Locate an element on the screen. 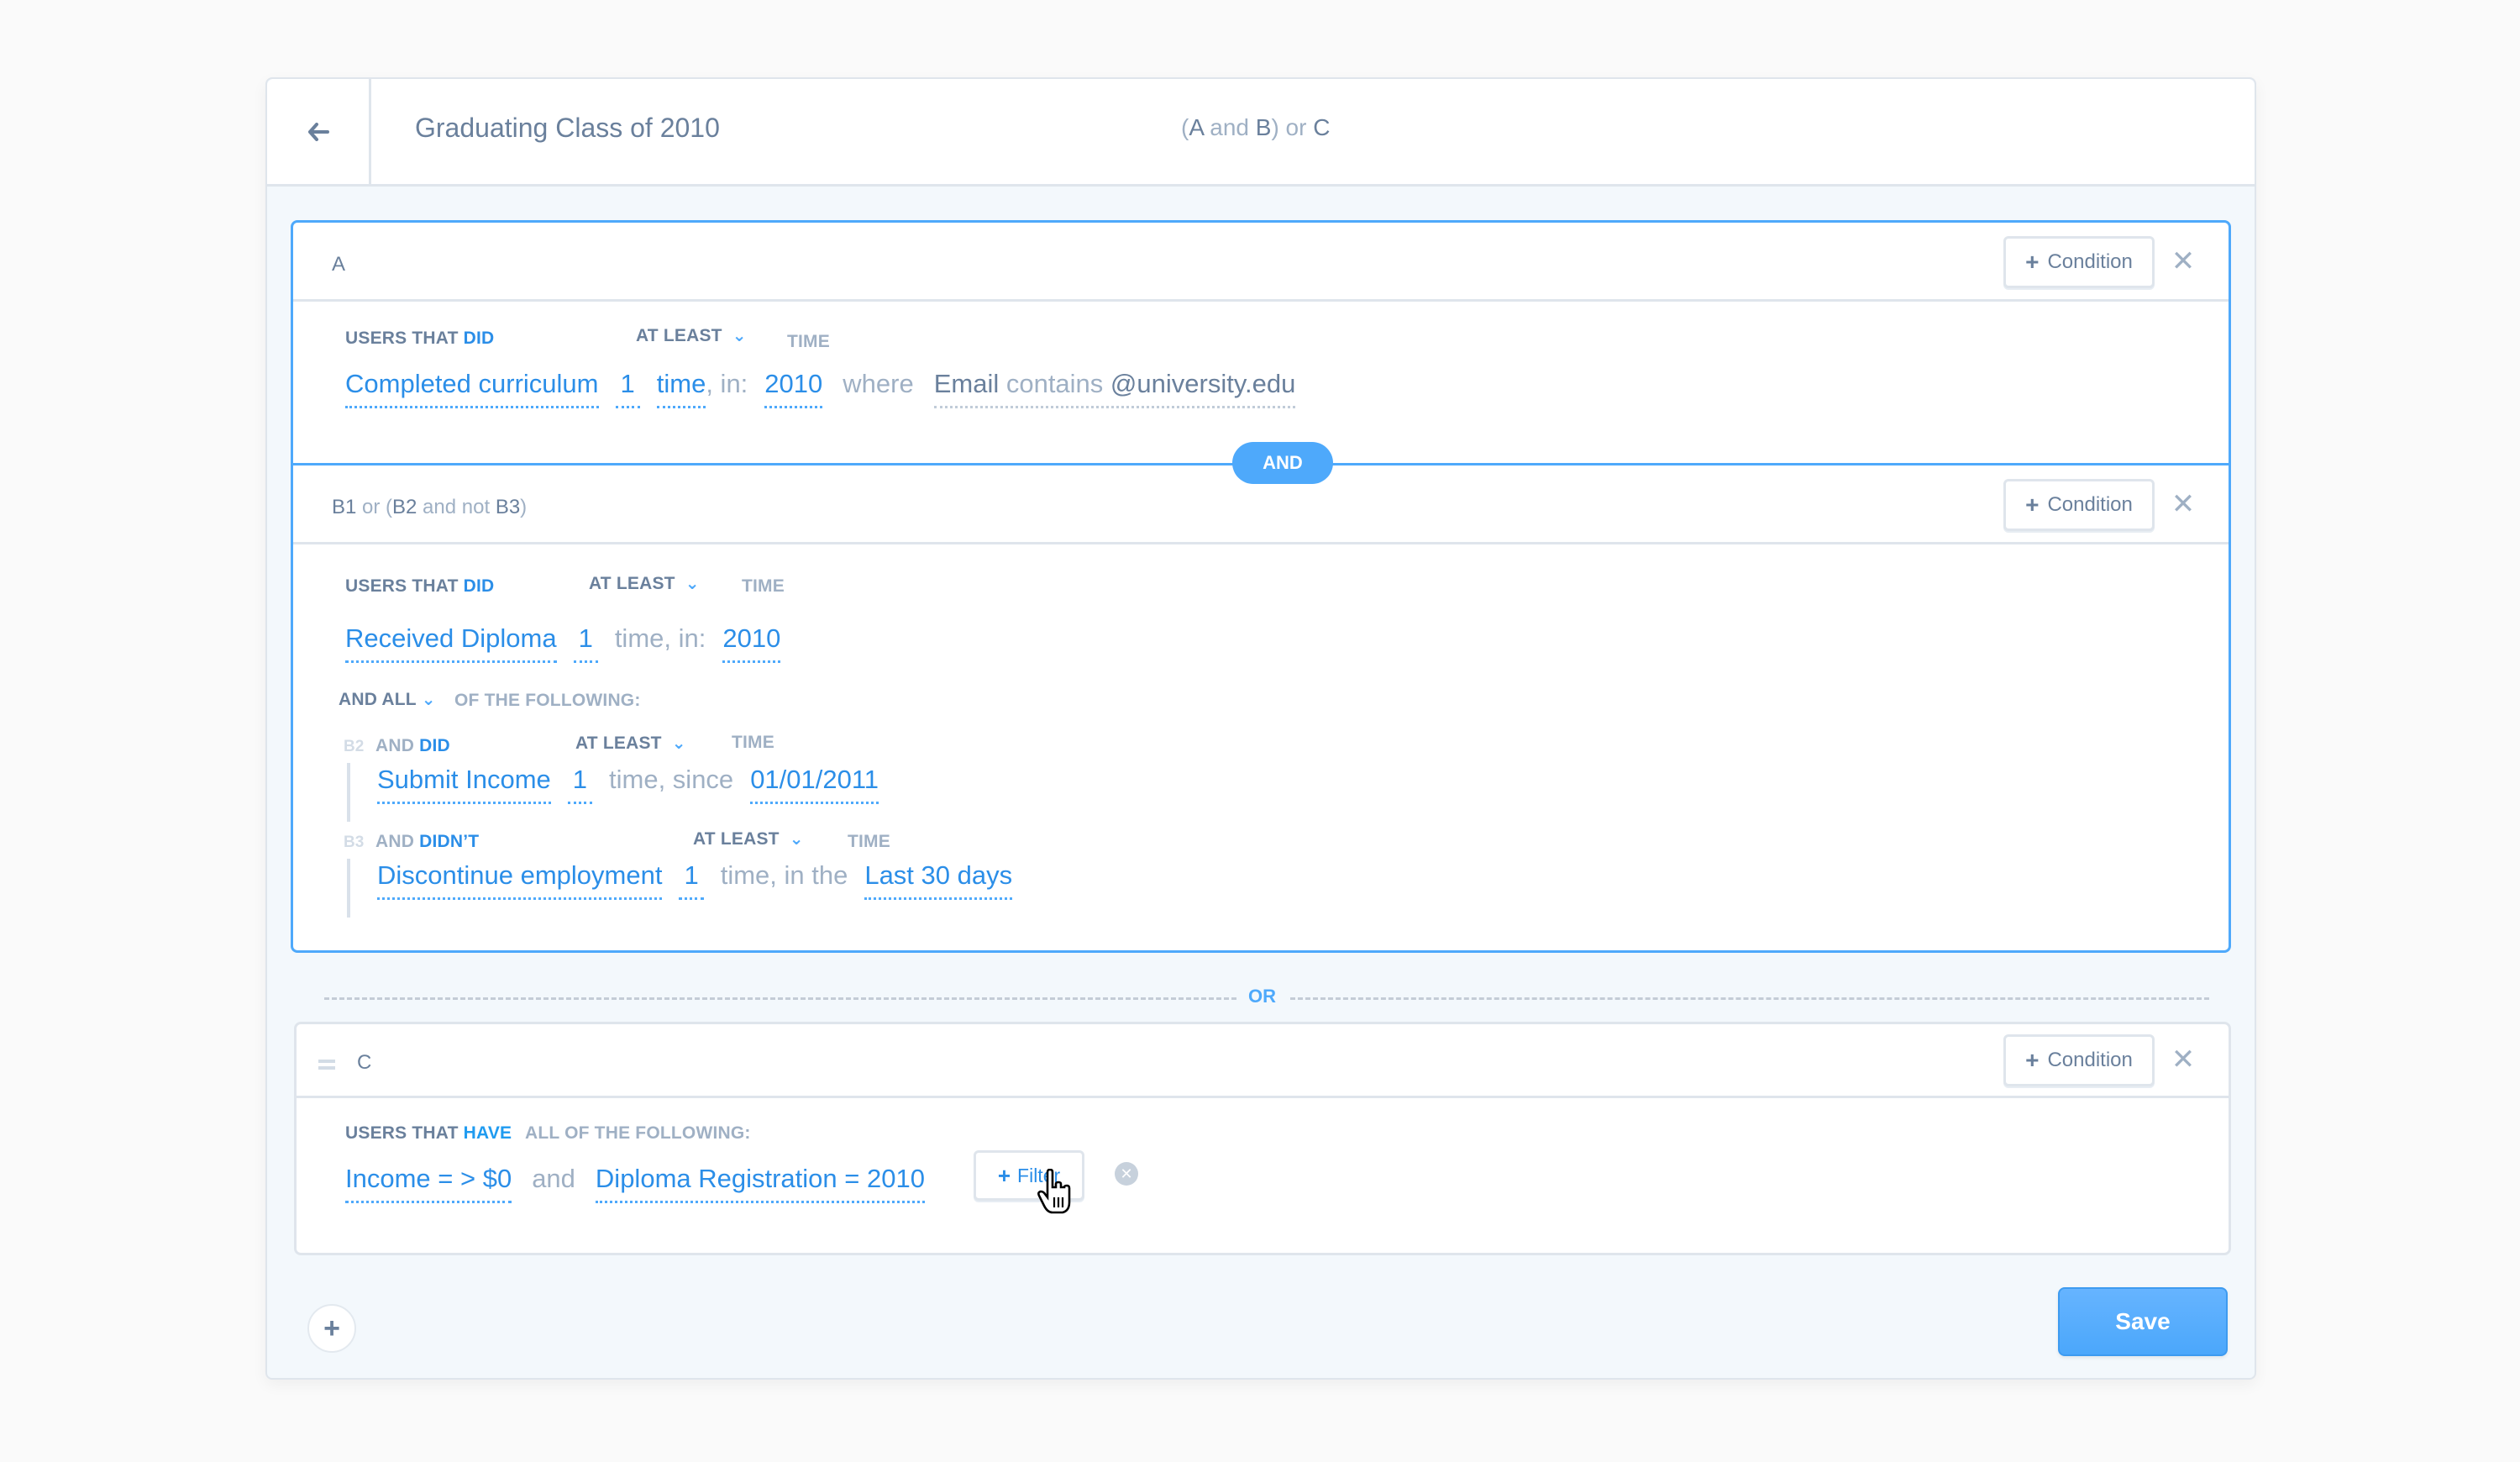 The image size is (2520, 1462). group-label: A is located at coordinates (339, 264).